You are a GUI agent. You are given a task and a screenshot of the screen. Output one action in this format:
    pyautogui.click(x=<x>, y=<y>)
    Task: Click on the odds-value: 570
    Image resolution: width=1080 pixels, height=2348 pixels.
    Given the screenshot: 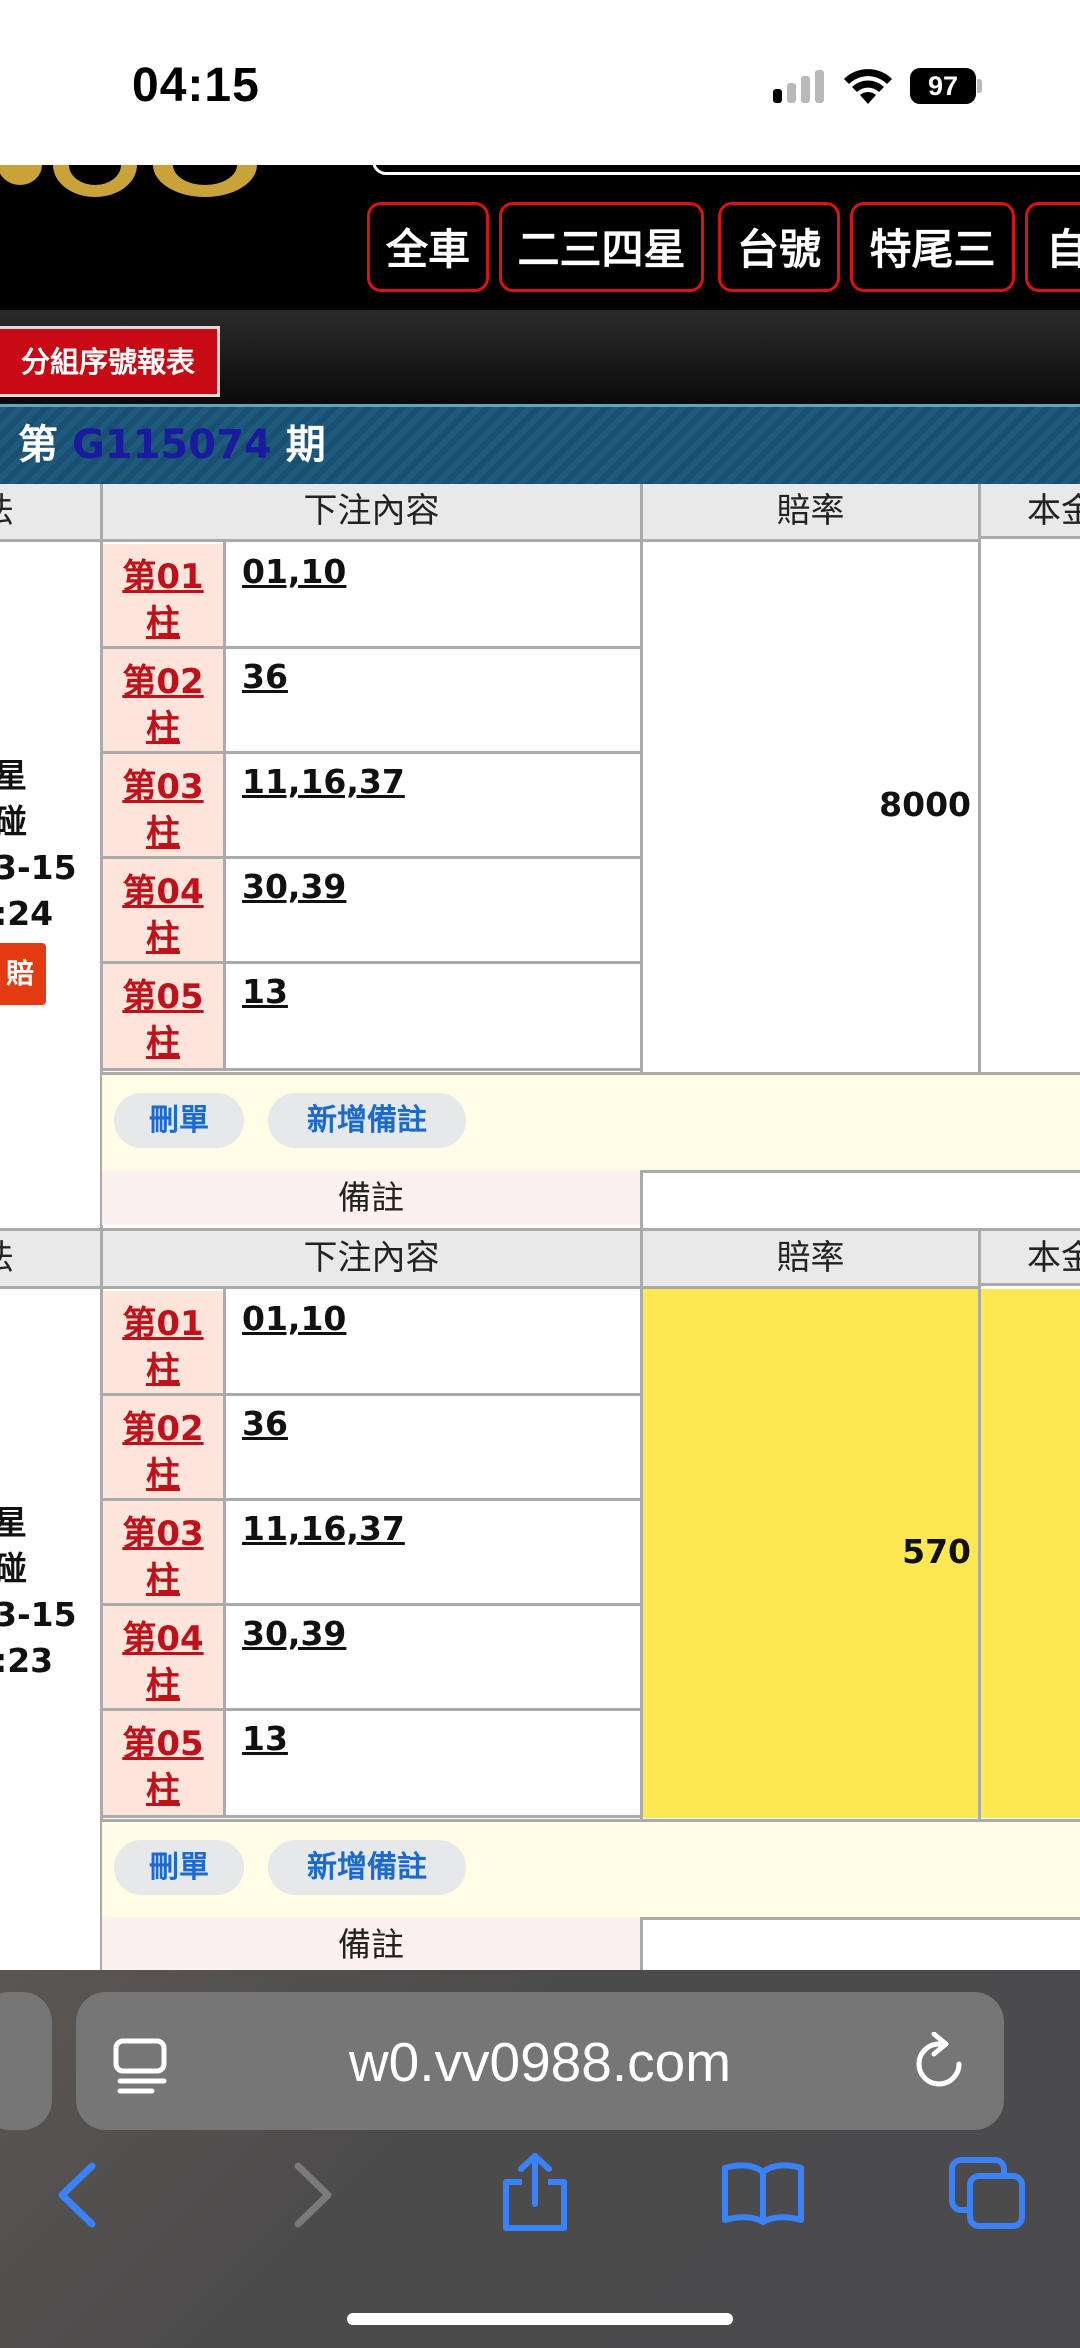 What is the action you would take?
    pyautogui.click(x=936, y=1551)
    